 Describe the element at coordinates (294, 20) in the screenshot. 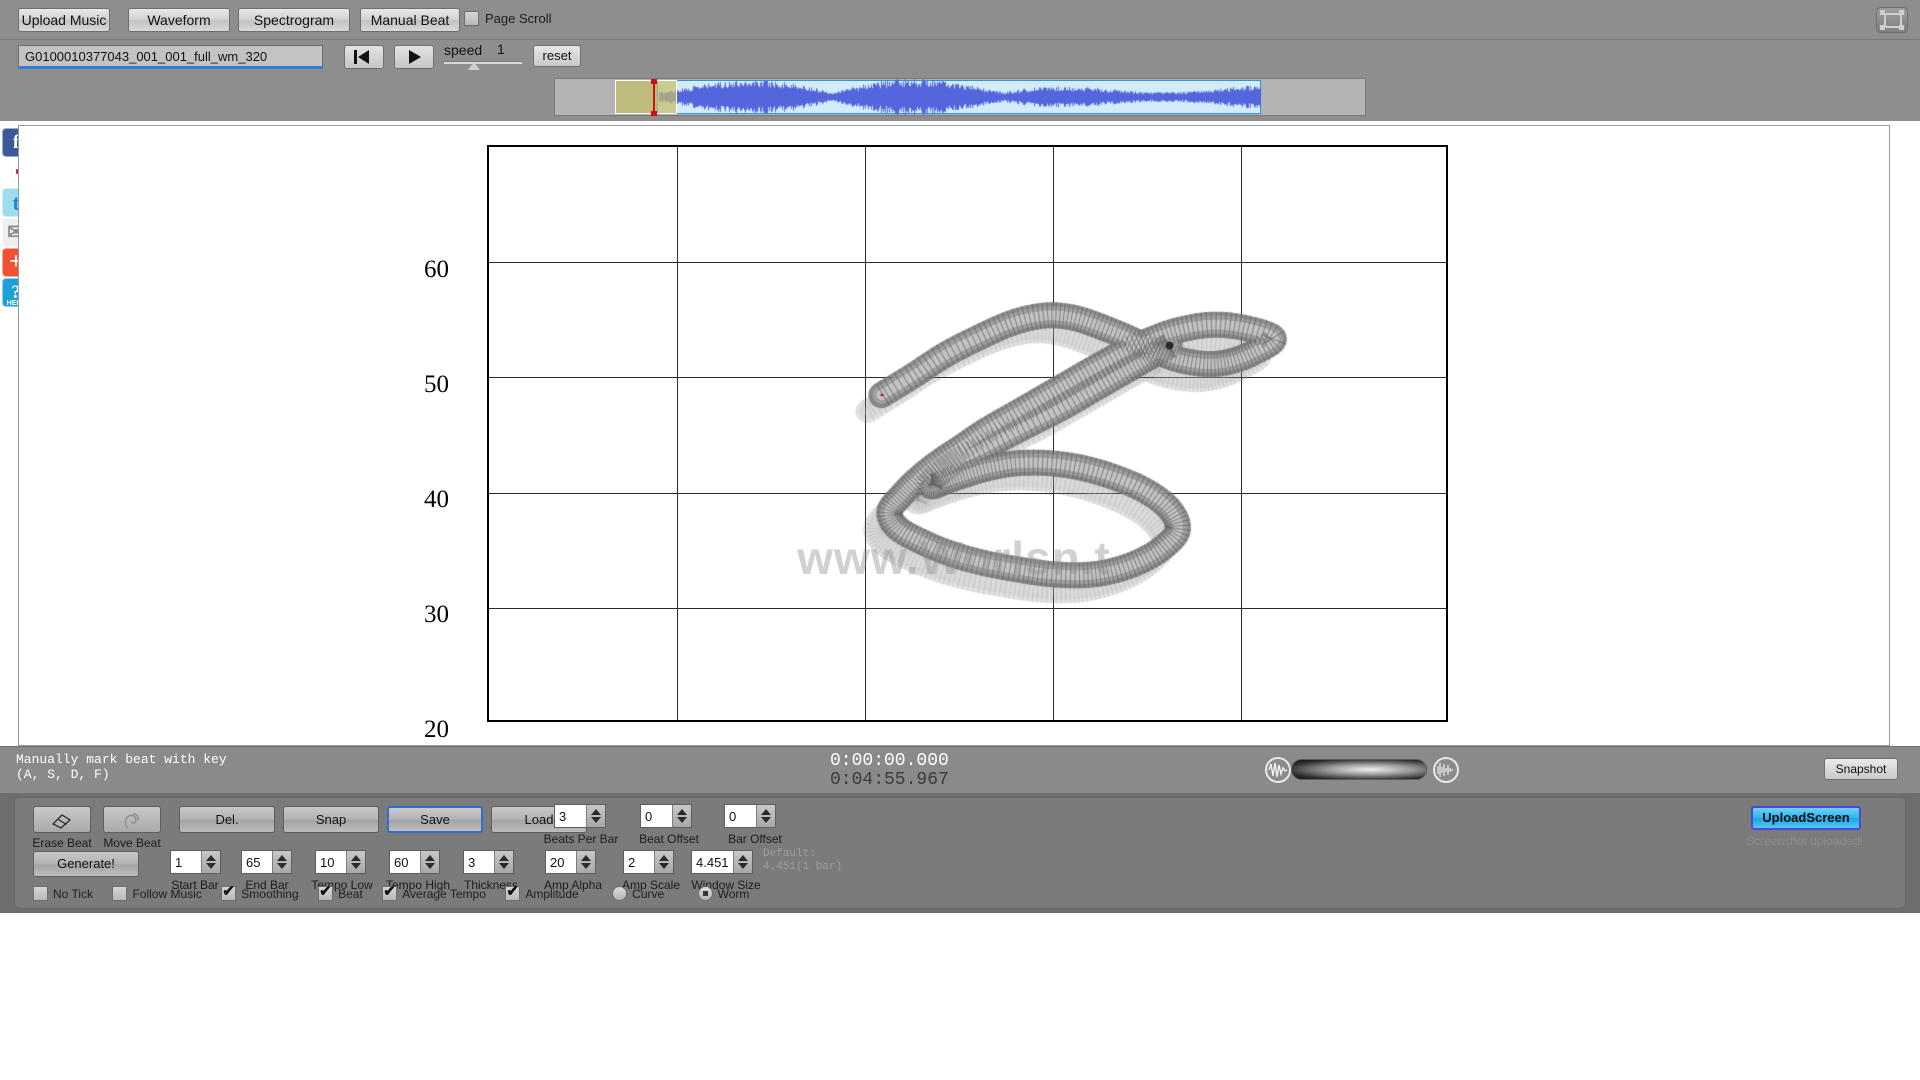

I see `spectrogram-button: Spectrogram` at that location.